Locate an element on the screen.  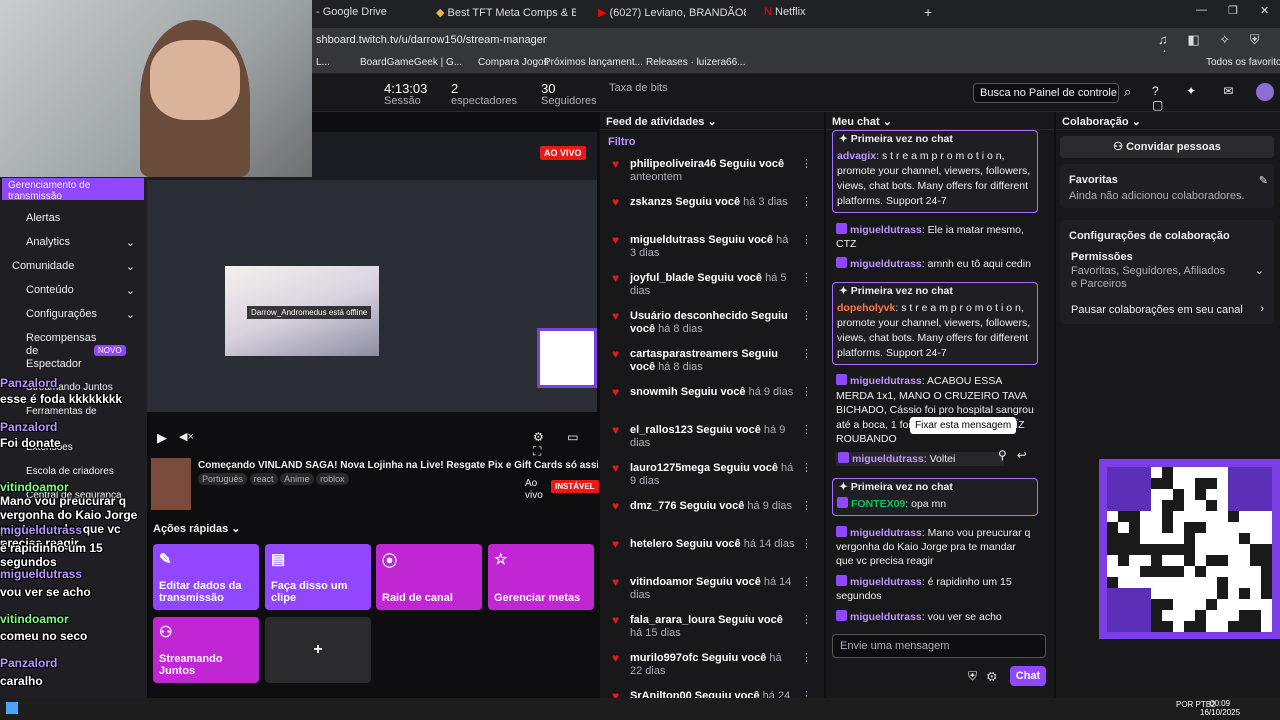
sidebar-item-analytics: Analytics ⌄ is located at coordinates (75, 242).